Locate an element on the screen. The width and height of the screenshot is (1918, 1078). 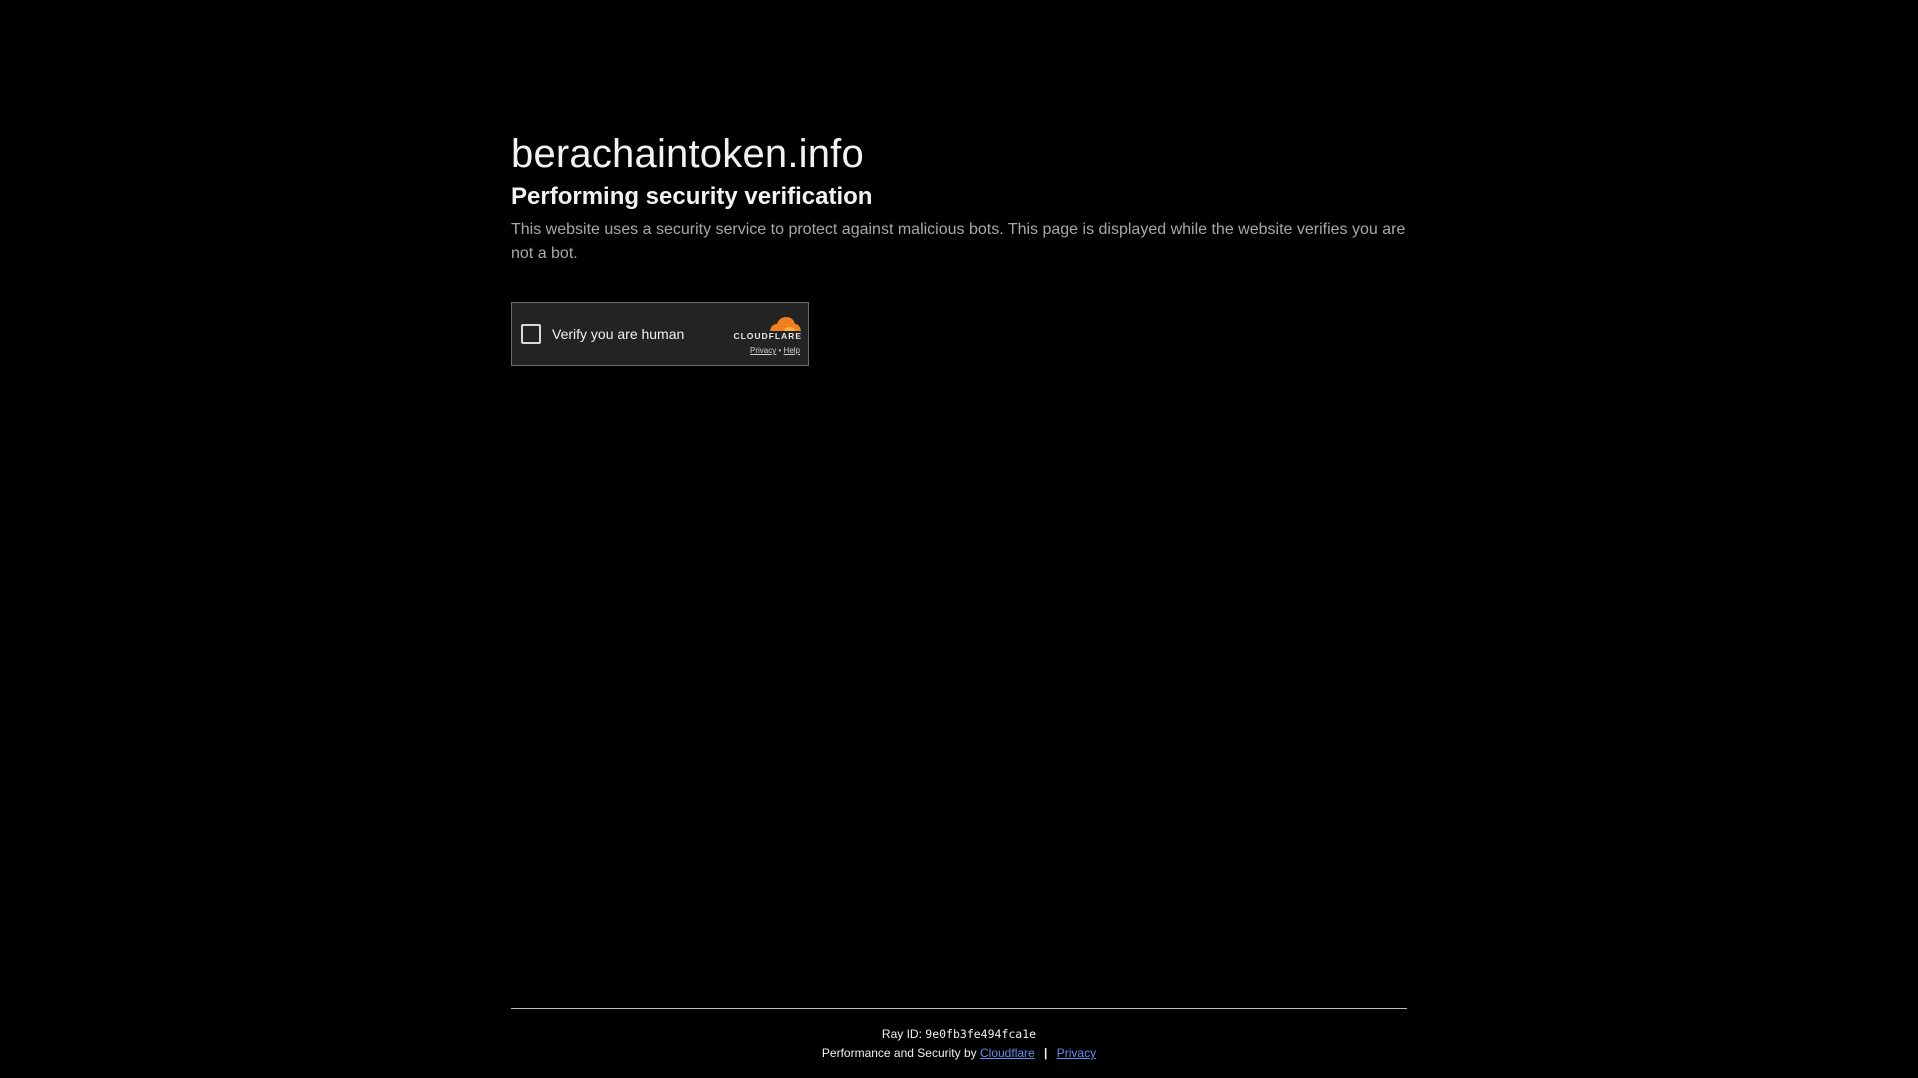
ray-id-value: 9e0fb3fe494fca1e is located at coordinates (981, 1034).